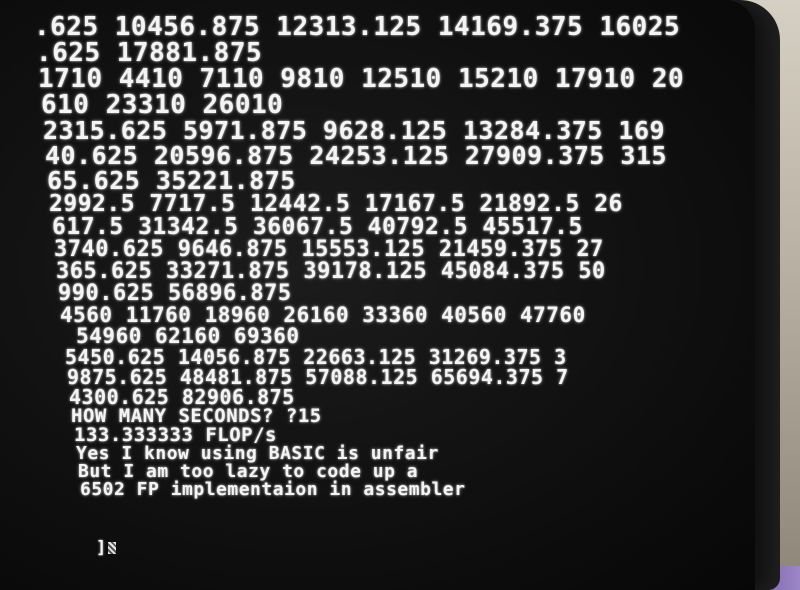 The width and height of the screenshot is (800, 590). What do you see at coordinates (162, 105) in the screenshot?
I see `terminal-line: 610 23310 26010` at bounding box center [162, 105].